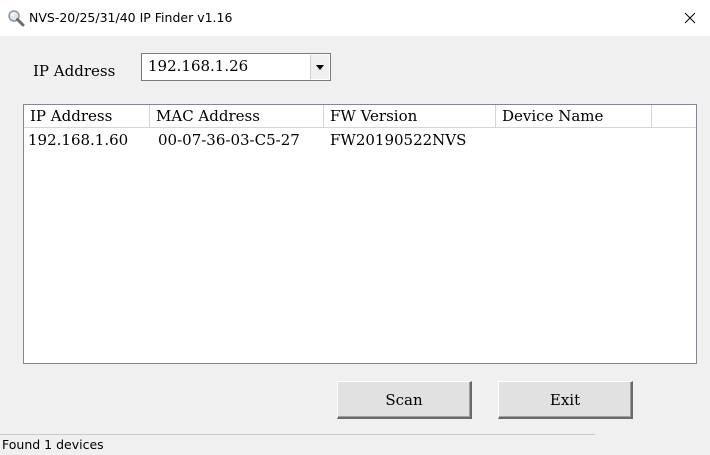 This screenshot has width=710, height=455. Describe the element at coordinates (53, 444) in the screenshot. I see `status-text: Found 1 devices` at that location.